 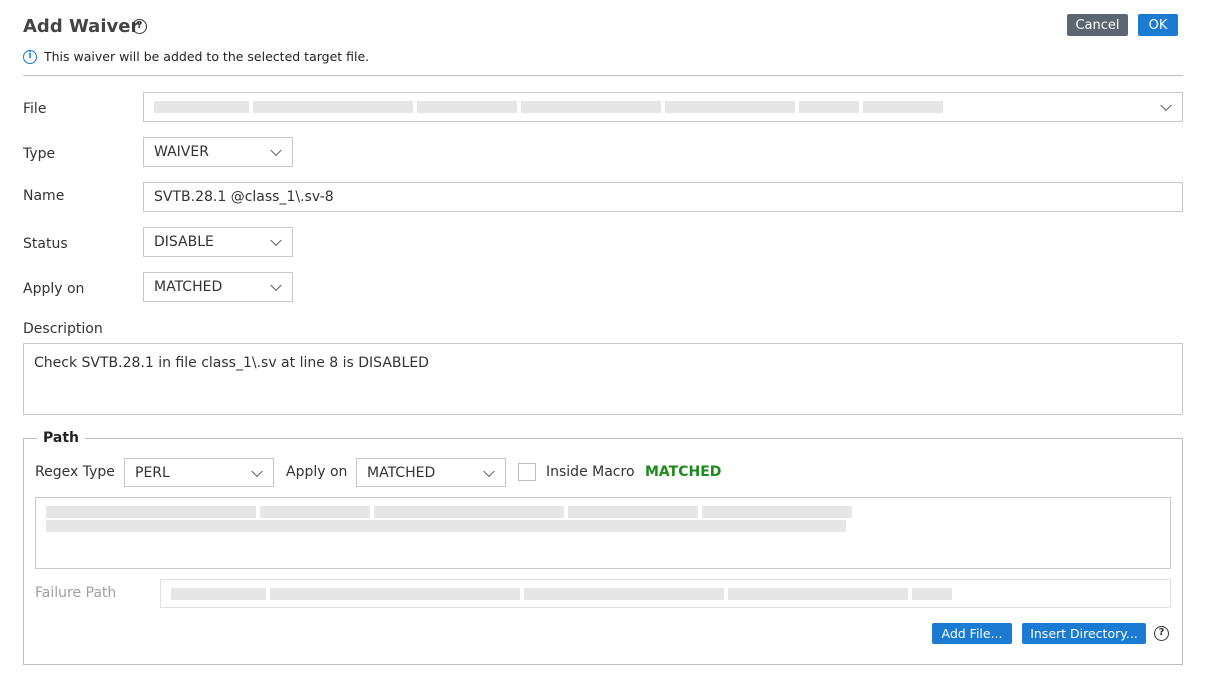 What do you see at coordinates (218, 242) in the screenshot?
I see `status-select: DISABLE` at bounding box center [218, 242].